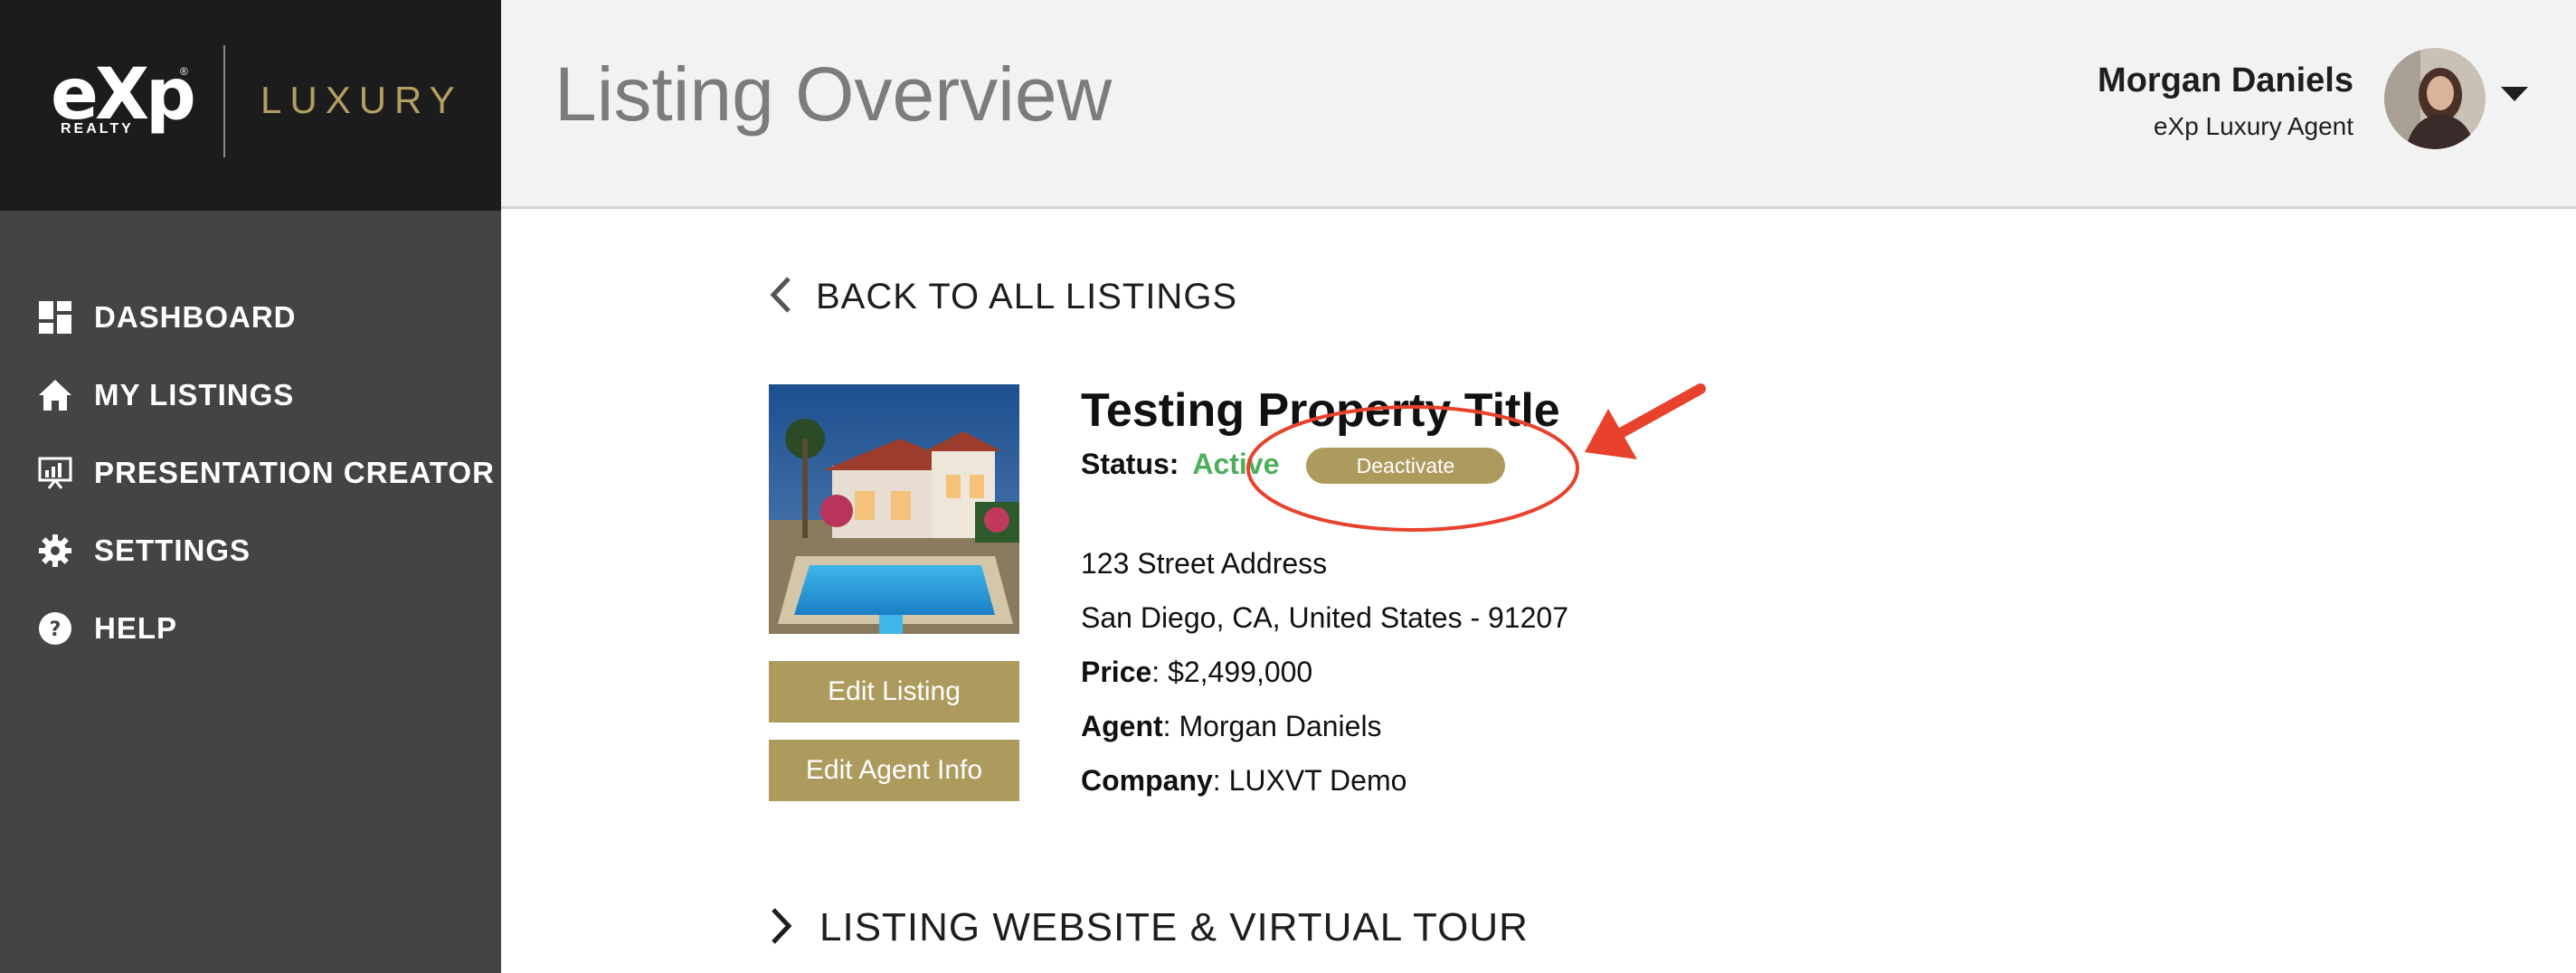  Describe the element at coordinates (894, 509) in the screenshot. I see `property-photo` at that location.